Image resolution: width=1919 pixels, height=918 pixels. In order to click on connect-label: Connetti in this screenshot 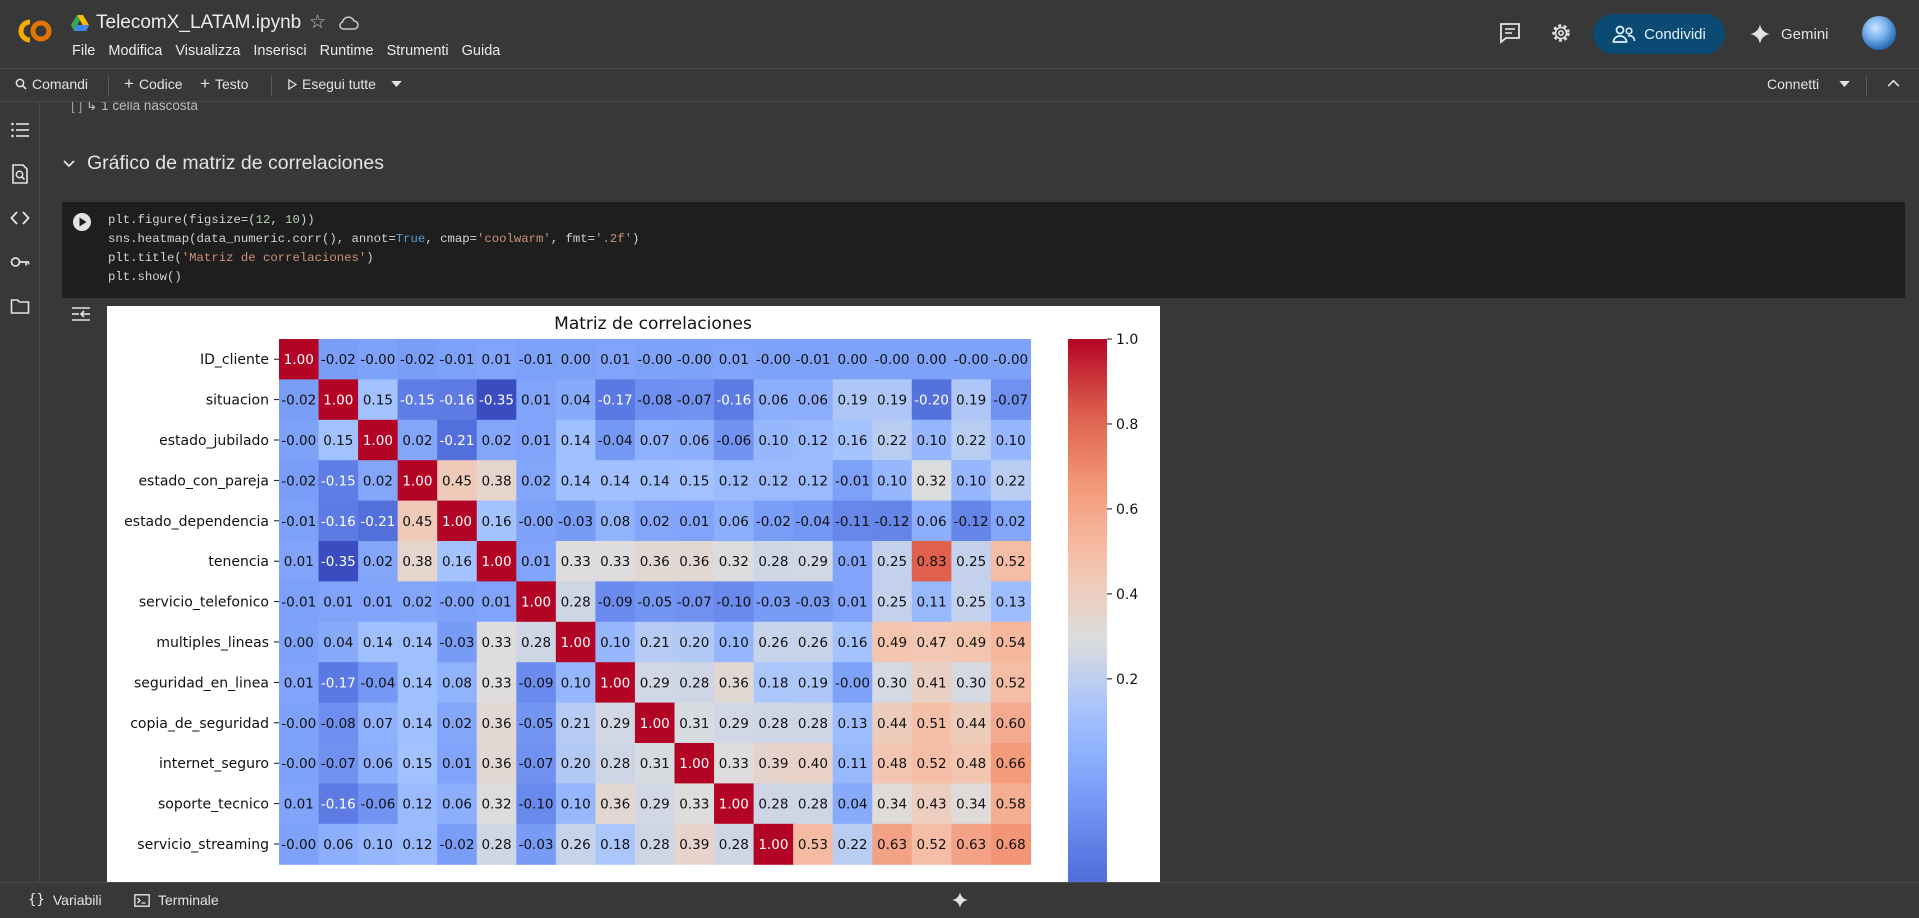, I will do `click(1793, 84)`.